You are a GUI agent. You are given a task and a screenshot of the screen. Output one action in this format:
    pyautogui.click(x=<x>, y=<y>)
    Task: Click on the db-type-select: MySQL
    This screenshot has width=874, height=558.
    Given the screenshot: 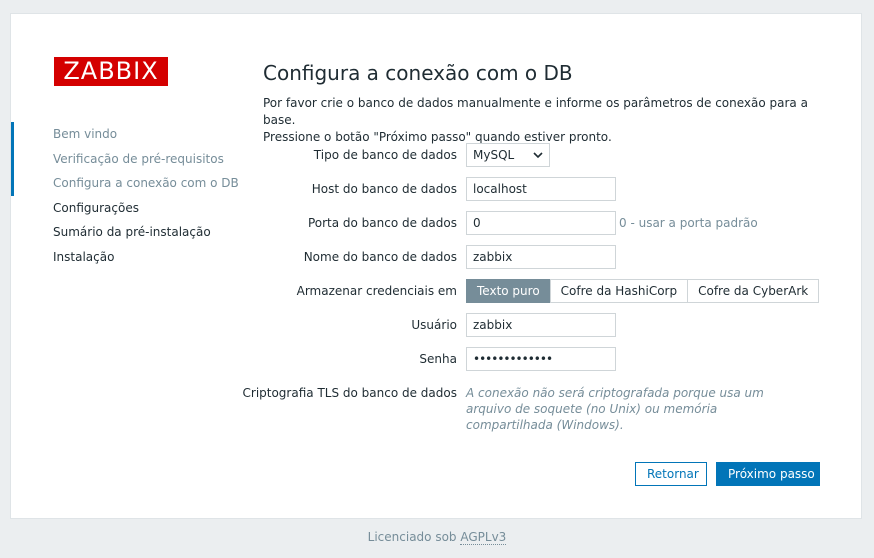 What is the action you would take?
    pyautogui.click(x=508, y=155)
    